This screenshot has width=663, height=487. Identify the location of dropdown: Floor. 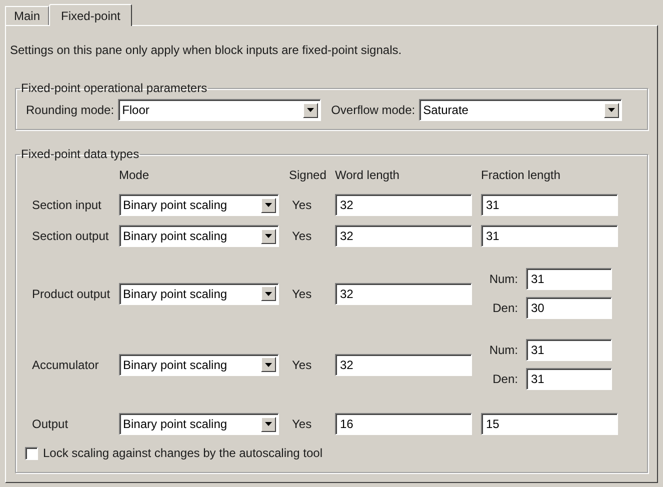
(220, 110).